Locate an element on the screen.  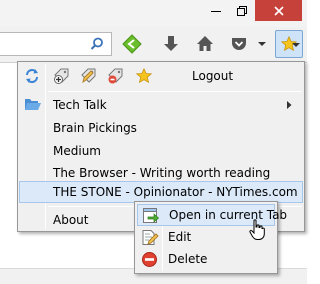
download-icon is located at coordinates (171, 43).